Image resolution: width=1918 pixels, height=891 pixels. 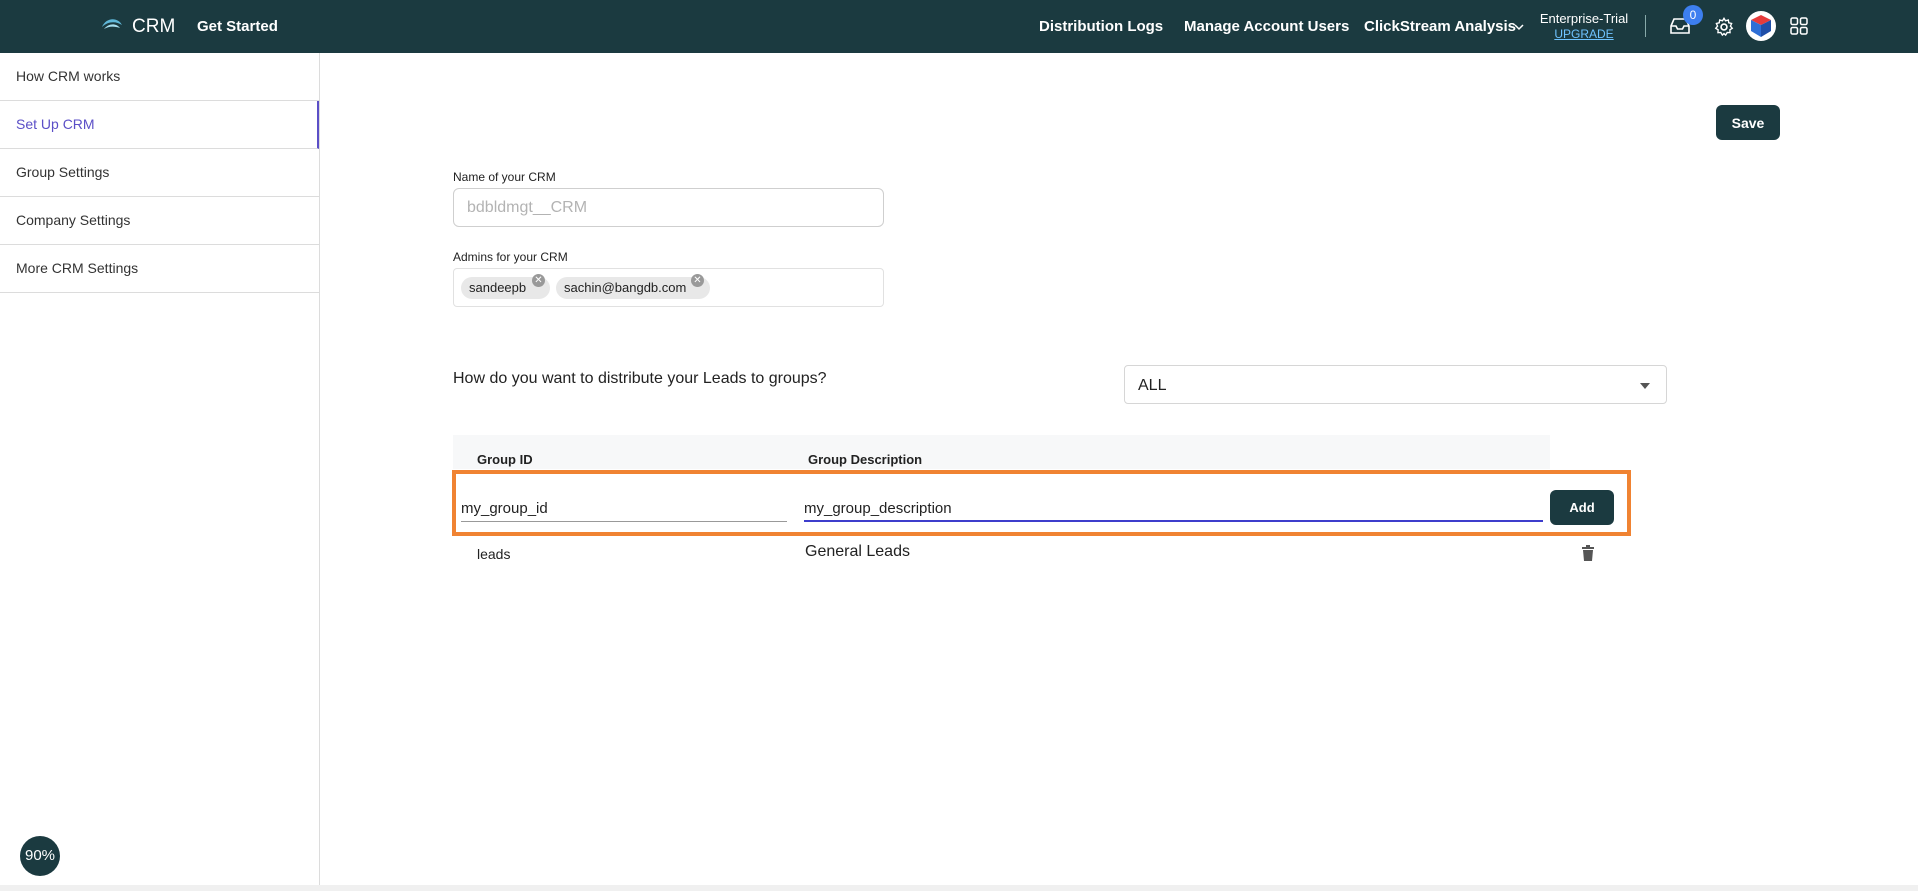 What do you see at coordinates (505, 459) in the screenshot?
I see `column-header-group-id: Group ID` at bounding box center [505, 459].